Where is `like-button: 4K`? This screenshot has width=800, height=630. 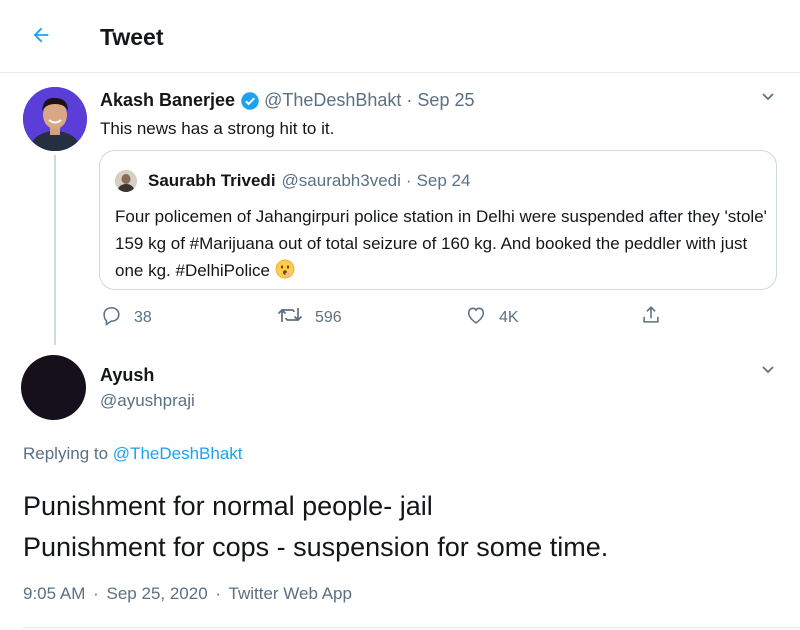
like-button: 4K is located at coordinates (492, 317).